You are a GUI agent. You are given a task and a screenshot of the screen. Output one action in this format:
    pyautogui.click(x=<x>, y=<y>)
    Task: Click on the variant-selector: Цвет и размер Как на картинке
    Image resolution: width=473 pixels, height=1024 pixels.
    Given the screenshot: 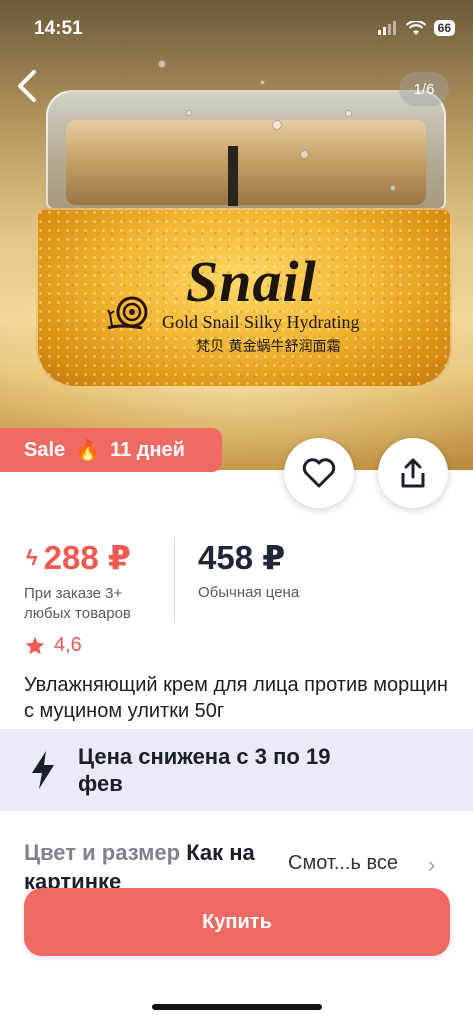 What is the action you would take?
    pyautogui.click(x=149, y=865)
    